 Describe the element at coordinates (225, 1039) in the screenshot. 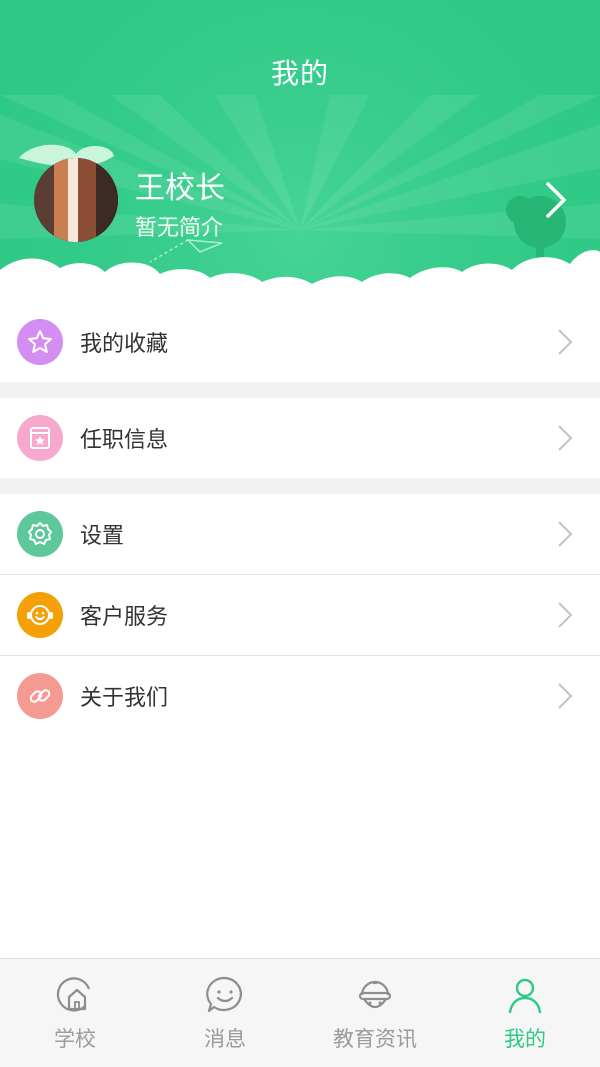

I see `tab-label-messages: 消息` at that location.